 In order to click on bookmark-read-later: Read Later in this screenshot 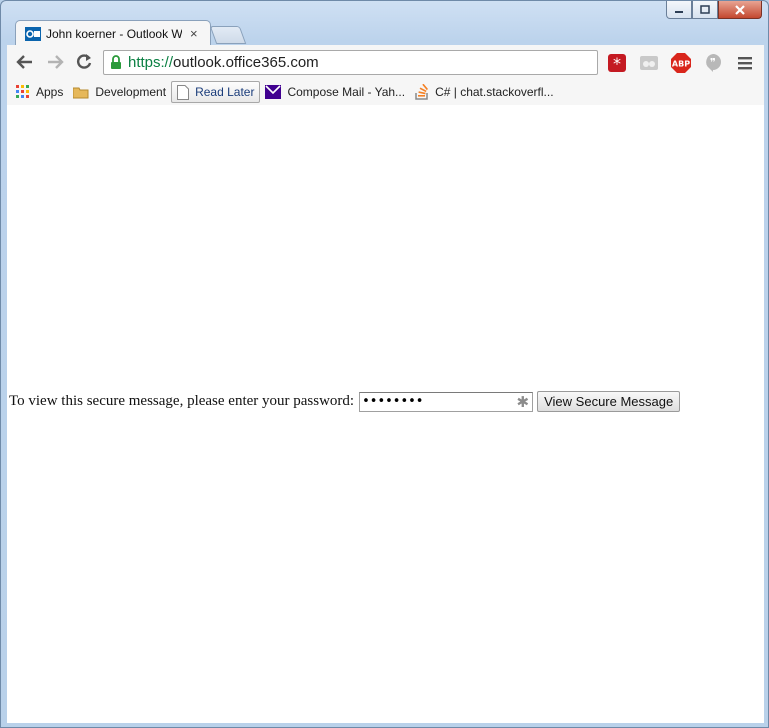, I will do `click(216, 92)`.